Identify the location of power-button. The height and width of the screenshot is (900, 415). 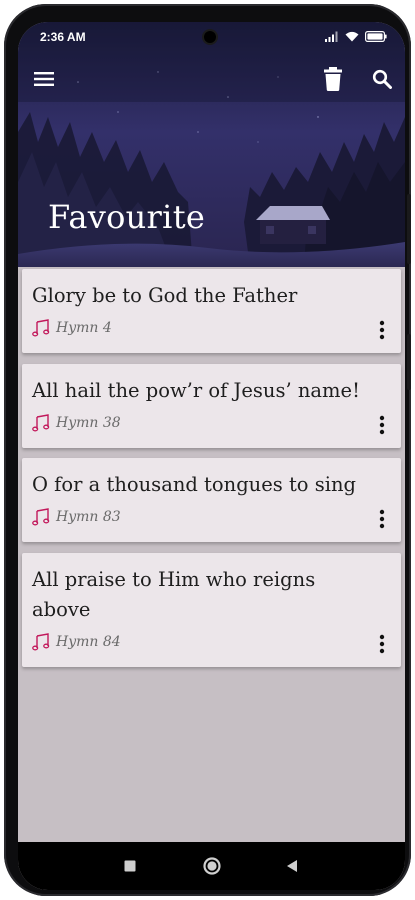
(409, 362).